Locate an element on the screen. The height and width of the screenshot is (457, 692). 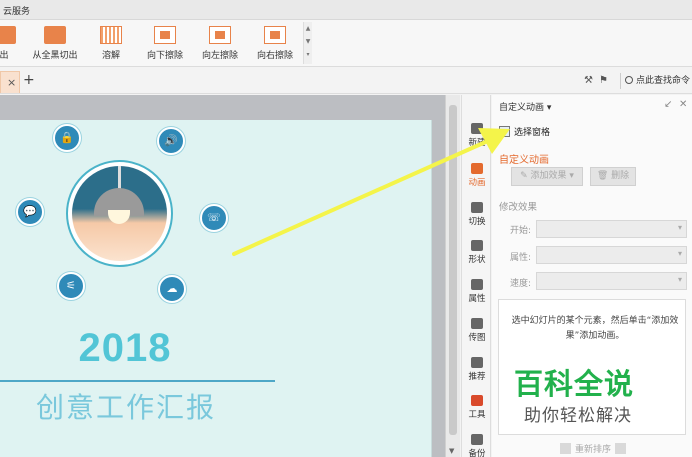
property-select is located at coordinates (611, 255).